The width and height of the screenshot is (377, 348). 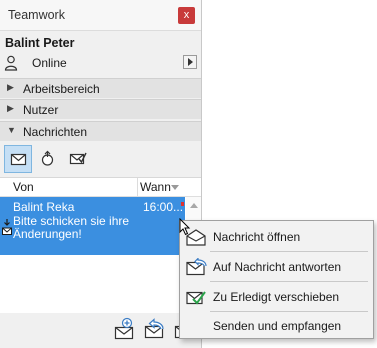 I want to click on column-header-von: Von, so click(x=23, y=187).